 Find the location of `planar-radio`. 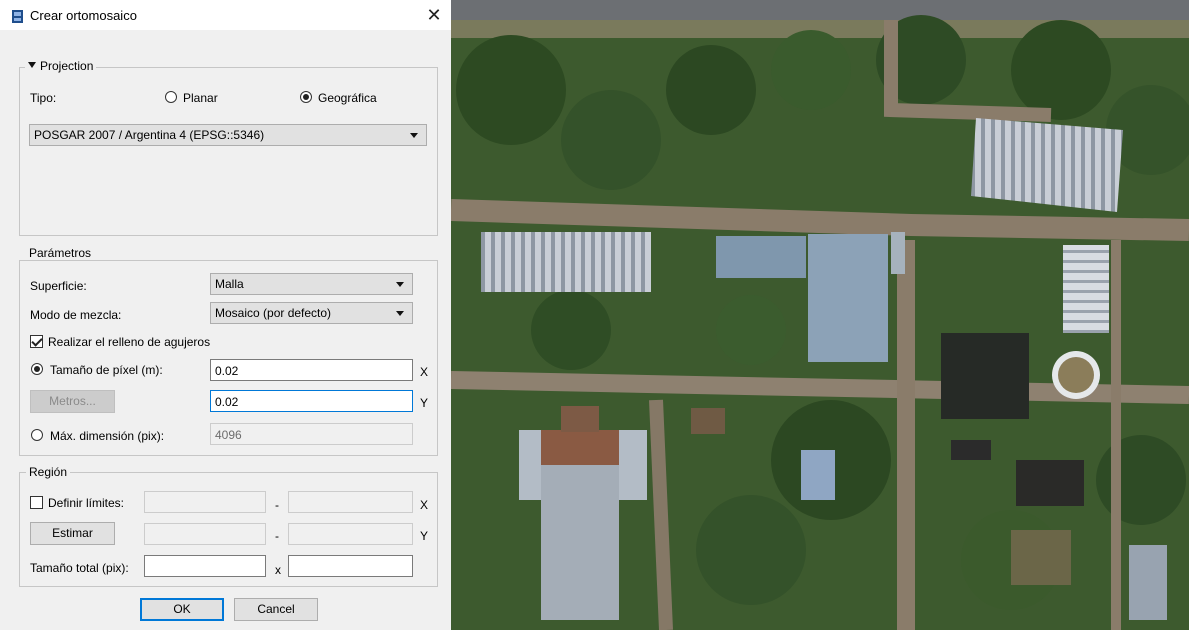

planar-radio is located at coordinates (171, 97).